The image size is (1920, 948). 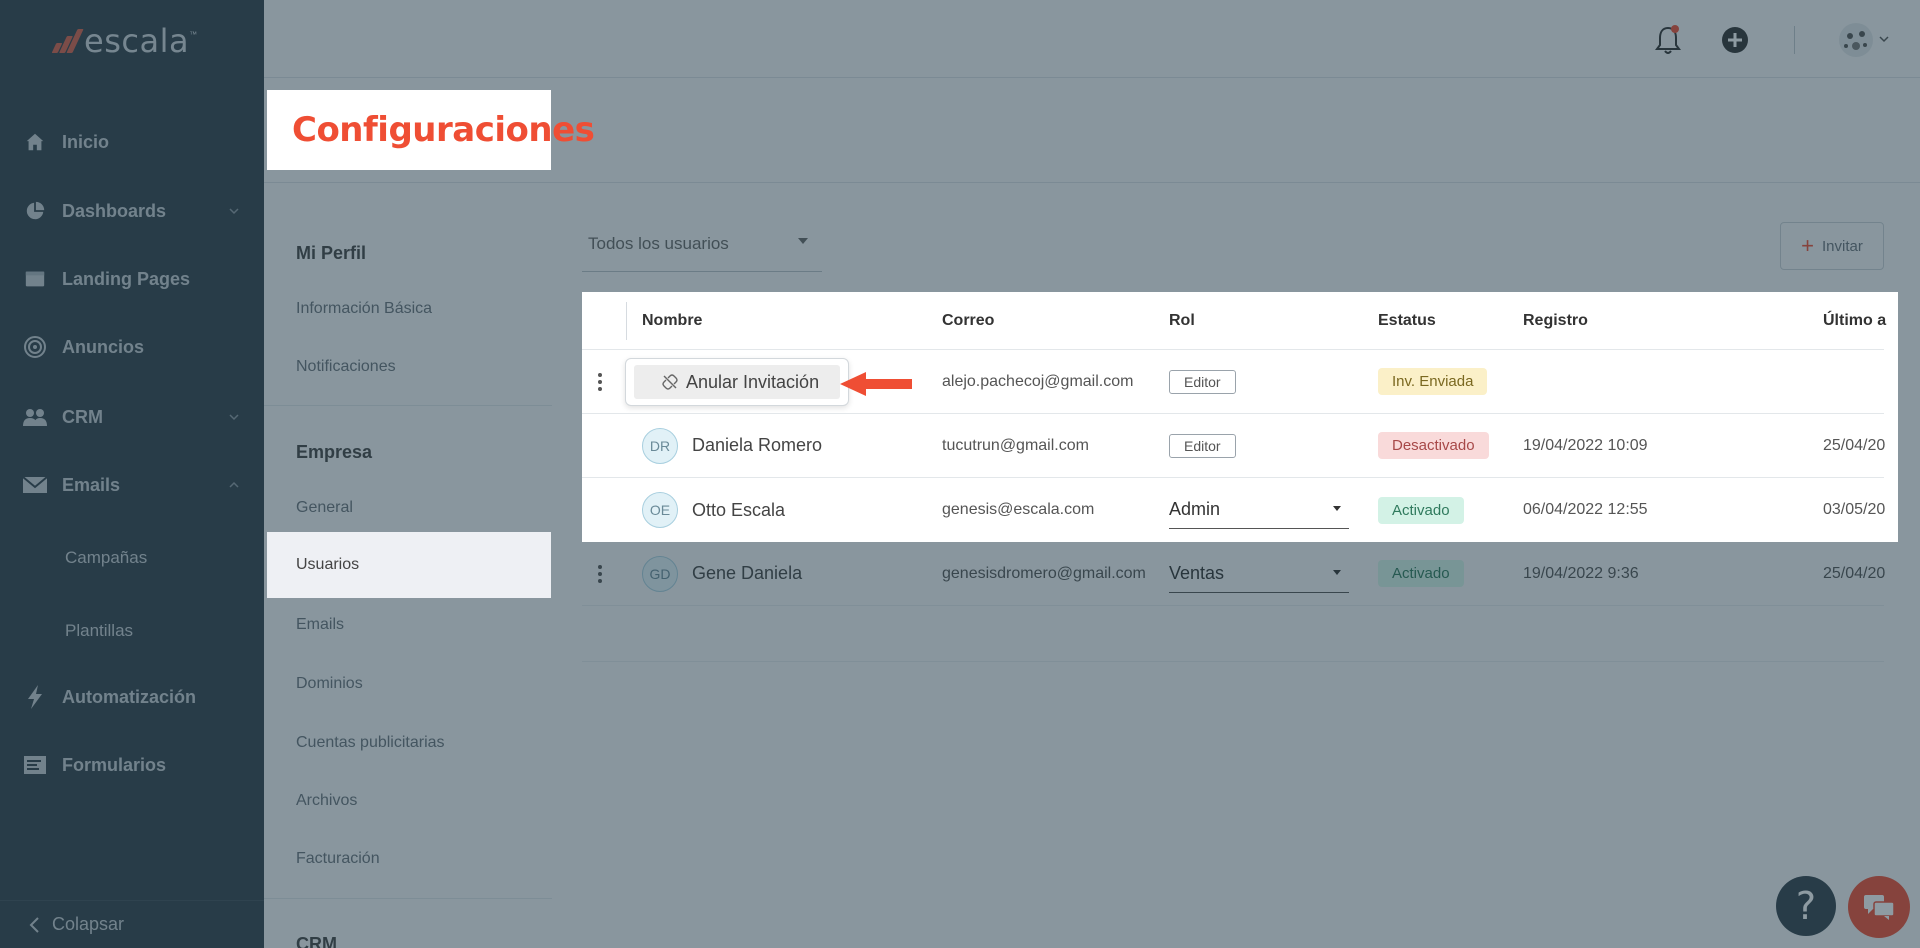 I want to click on user-filter-select: Todos los usuarios, so click(x=702, y=249).